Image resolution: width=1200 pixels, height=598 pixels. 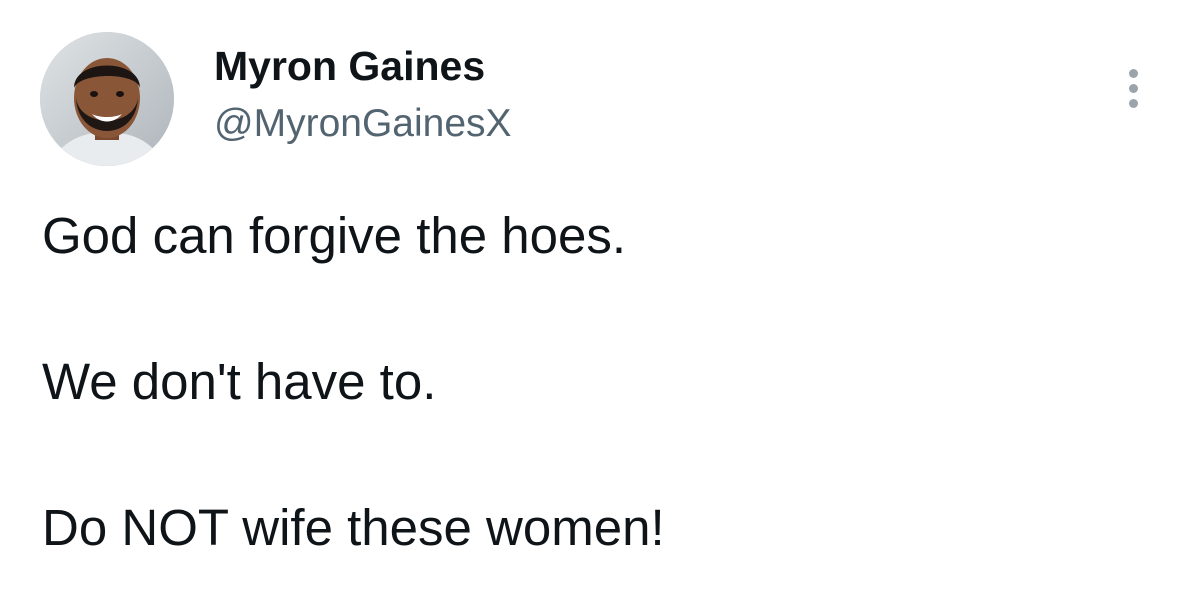 What do you see at coordinates (353, 527) in the screenshot?
I see `tweet-line: Do NOT wife these women!` at bounding box center [353, 527].